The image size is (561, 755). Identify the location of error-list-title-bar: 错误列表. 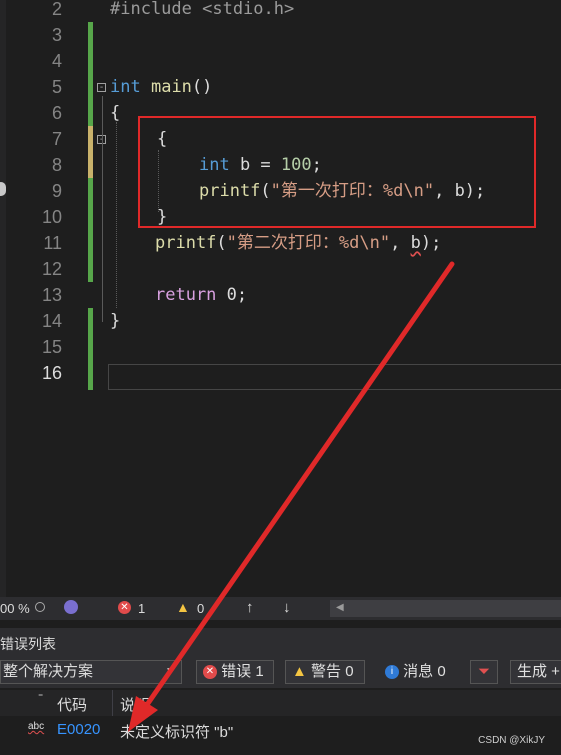
(280, 643).